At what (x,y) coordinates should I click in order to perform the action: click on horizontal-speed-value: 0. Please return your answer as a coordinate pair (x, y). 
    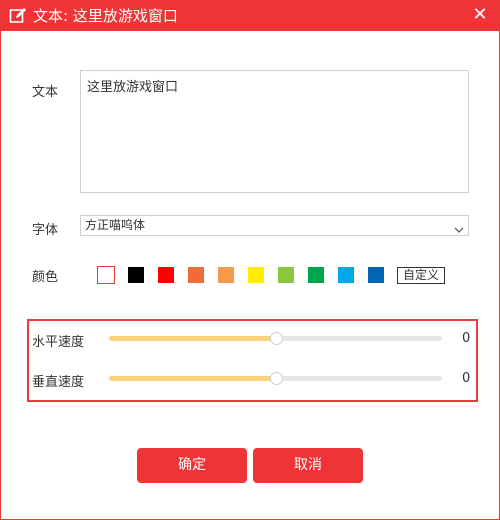
    Looking at the image, I should click on (466, 338).